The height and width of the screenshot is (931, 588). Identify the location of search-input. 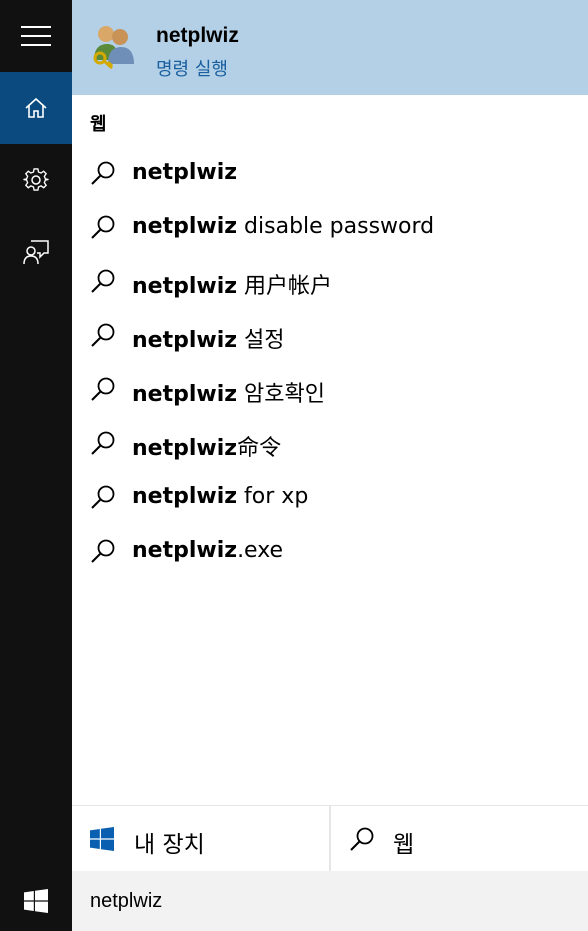
(330, 901).